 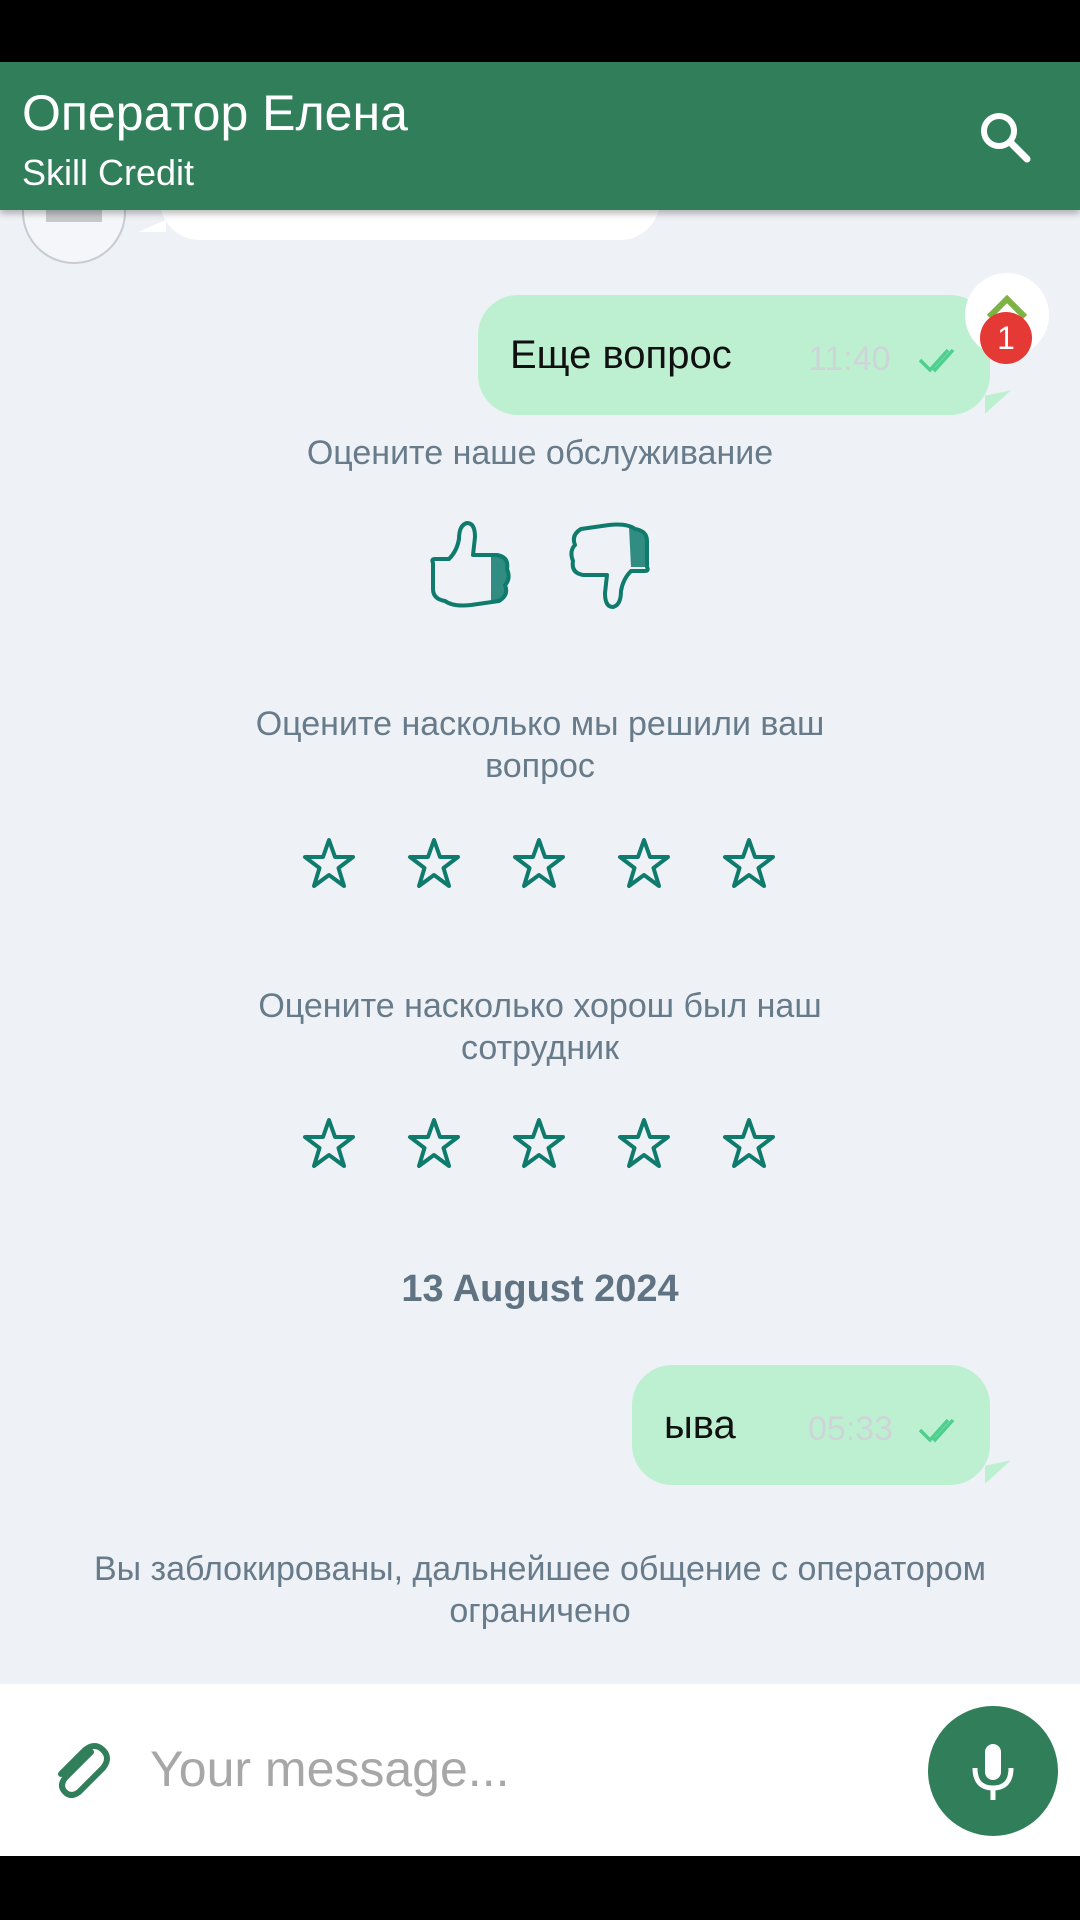 What do you see at coordinates (540, 766) in the screenshot?
I see `resolution-title-line2: вопрос` at bounding box center [540, 766].